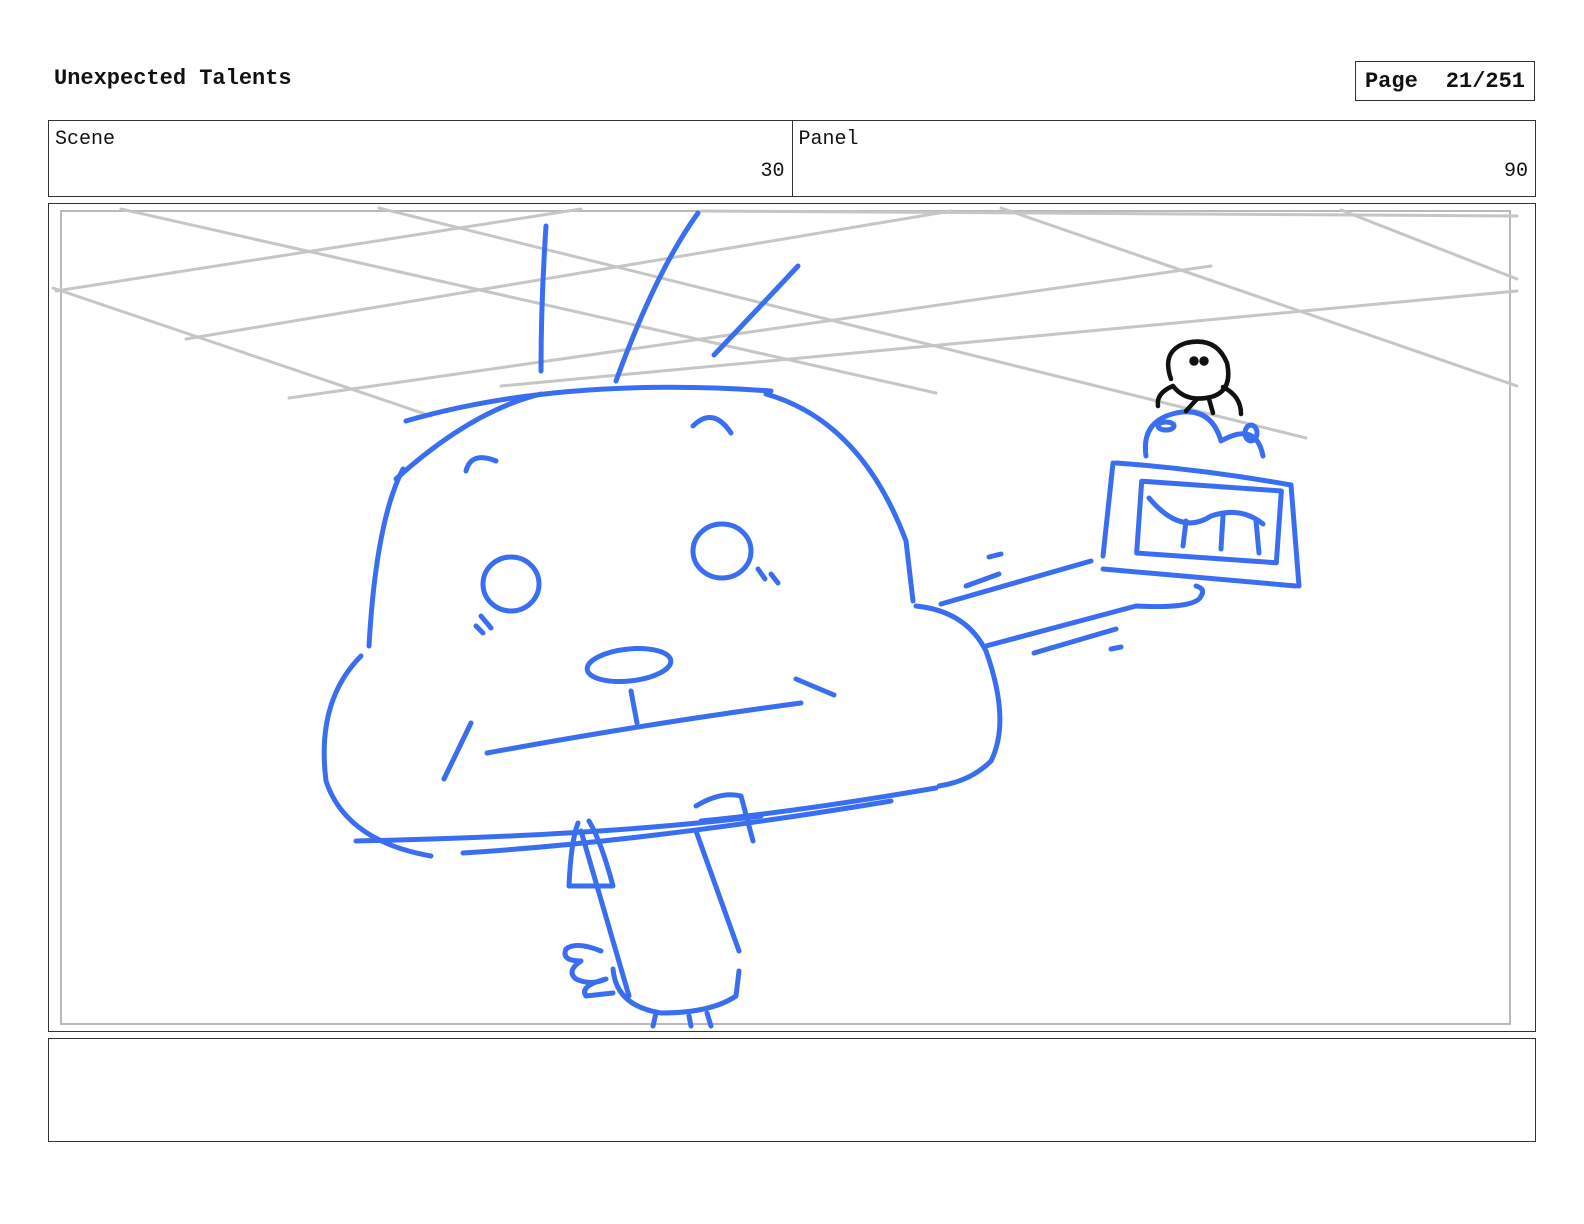 This screenshot has height=1224, width=1584. What do you see at coordinates (1485, 81) in the screenshot?
I see `page-number: 21/251` at bounding box center [1485, 81].